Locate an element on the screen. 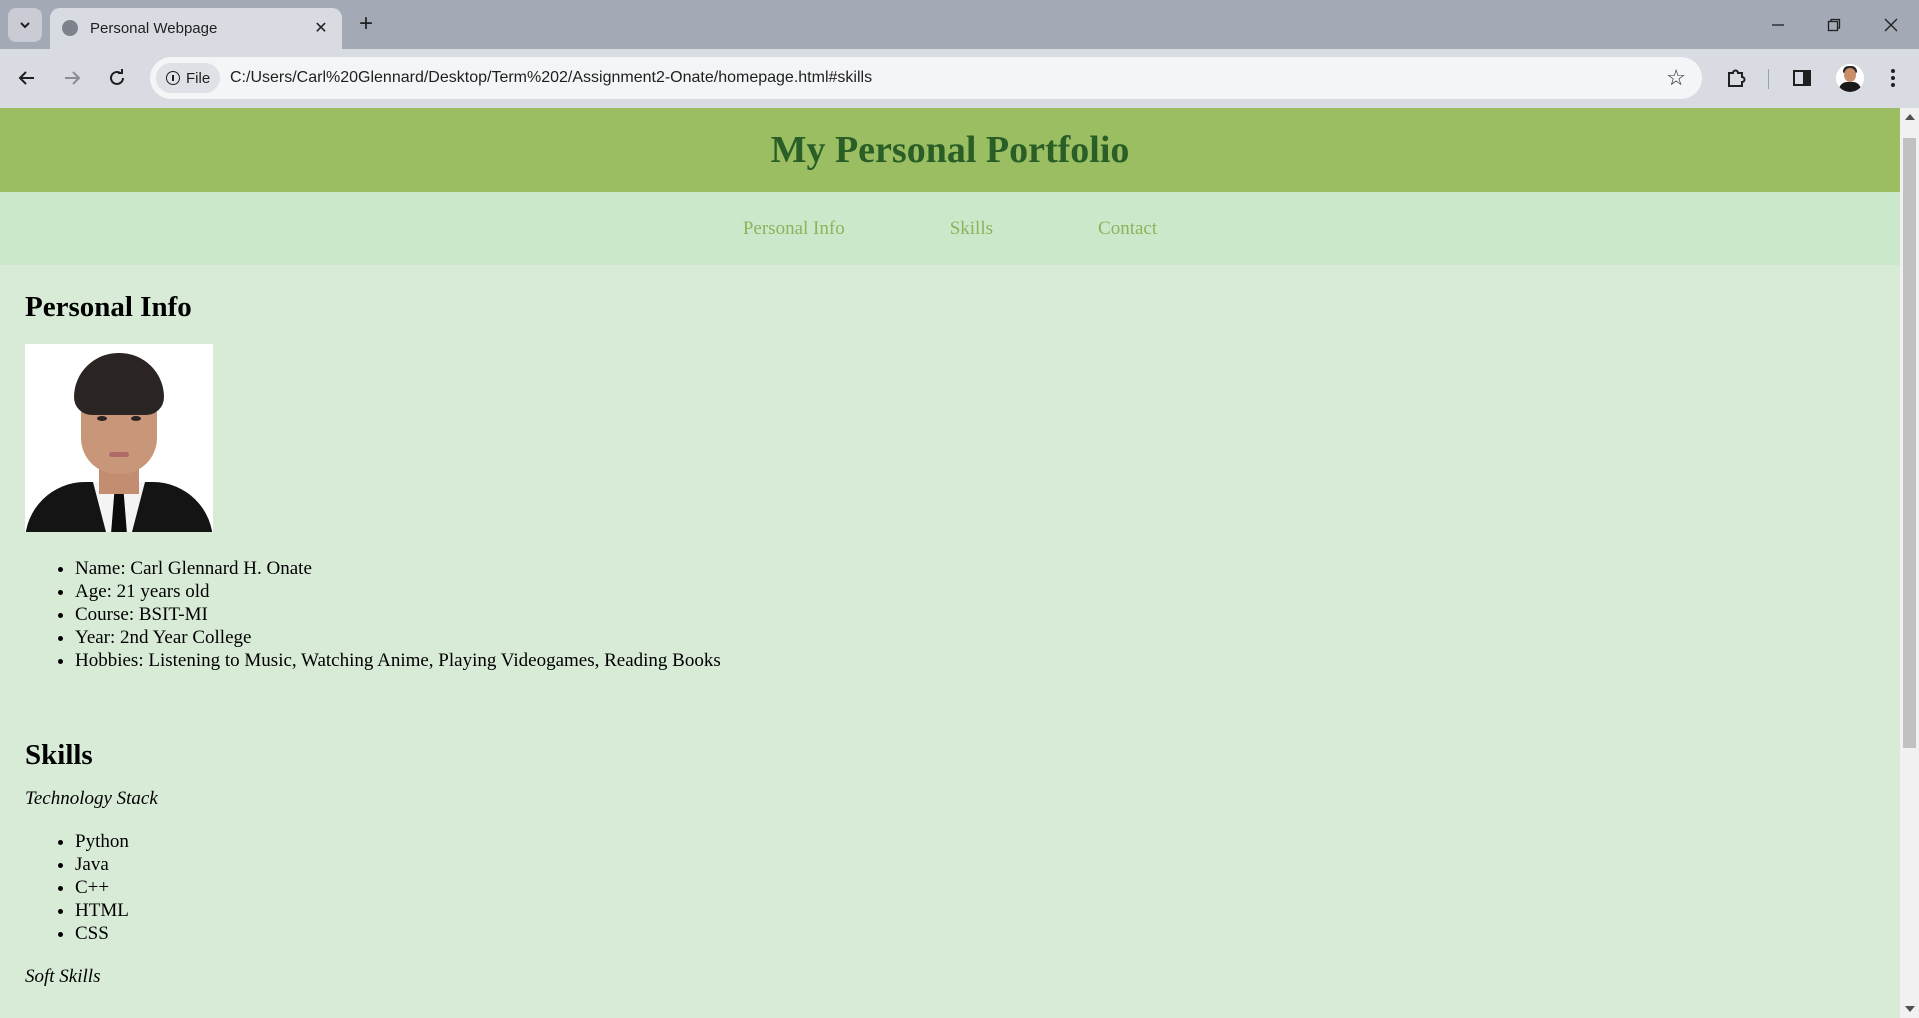  site-title: My Personal Portfolio is located at coordinates (950, 150).